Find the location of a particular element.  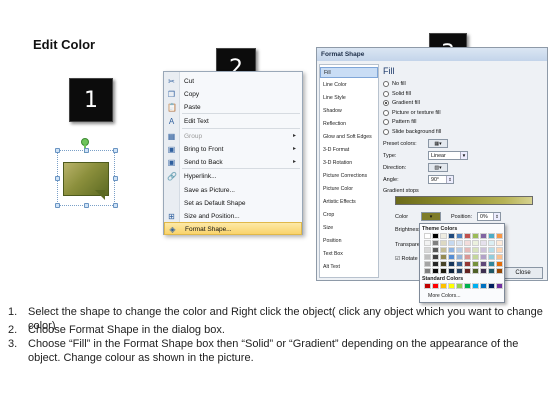

fill-option-solid-fill: Solid fill is located at coordinates (397, 94).